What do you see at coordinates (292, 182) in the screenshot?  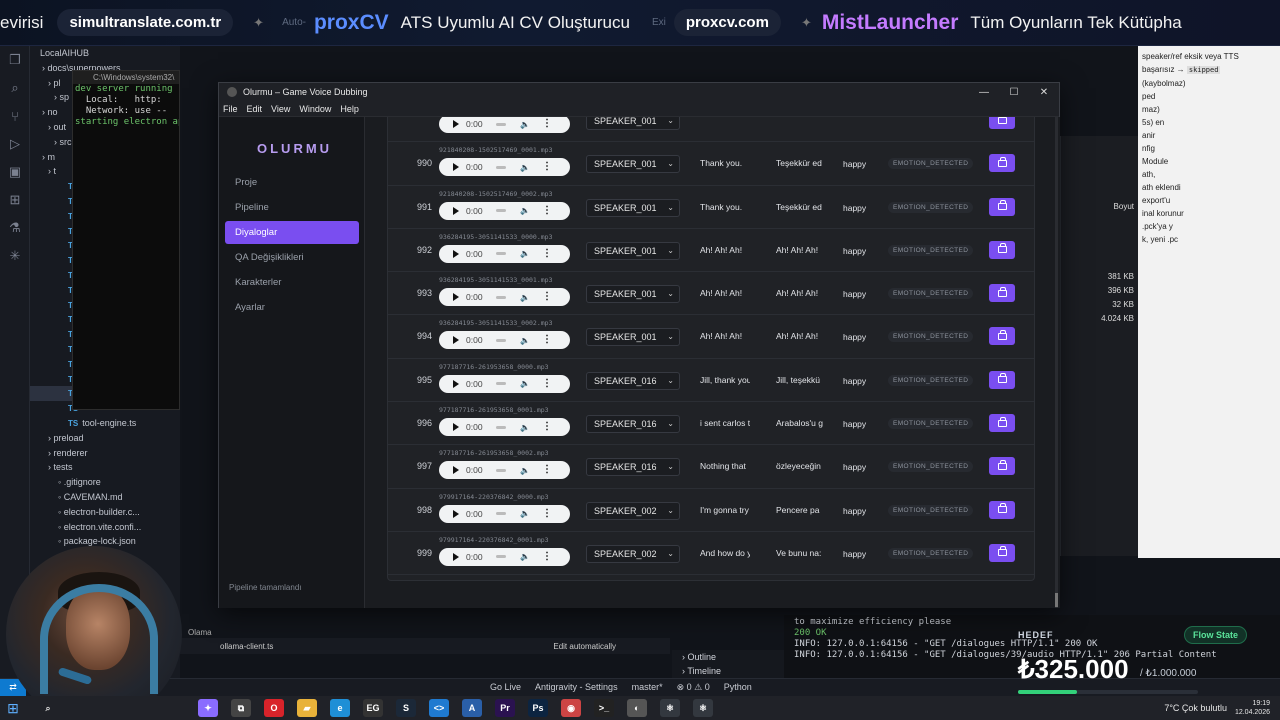 I see `nav-proje: Proje` at bounding box center [292, 182].